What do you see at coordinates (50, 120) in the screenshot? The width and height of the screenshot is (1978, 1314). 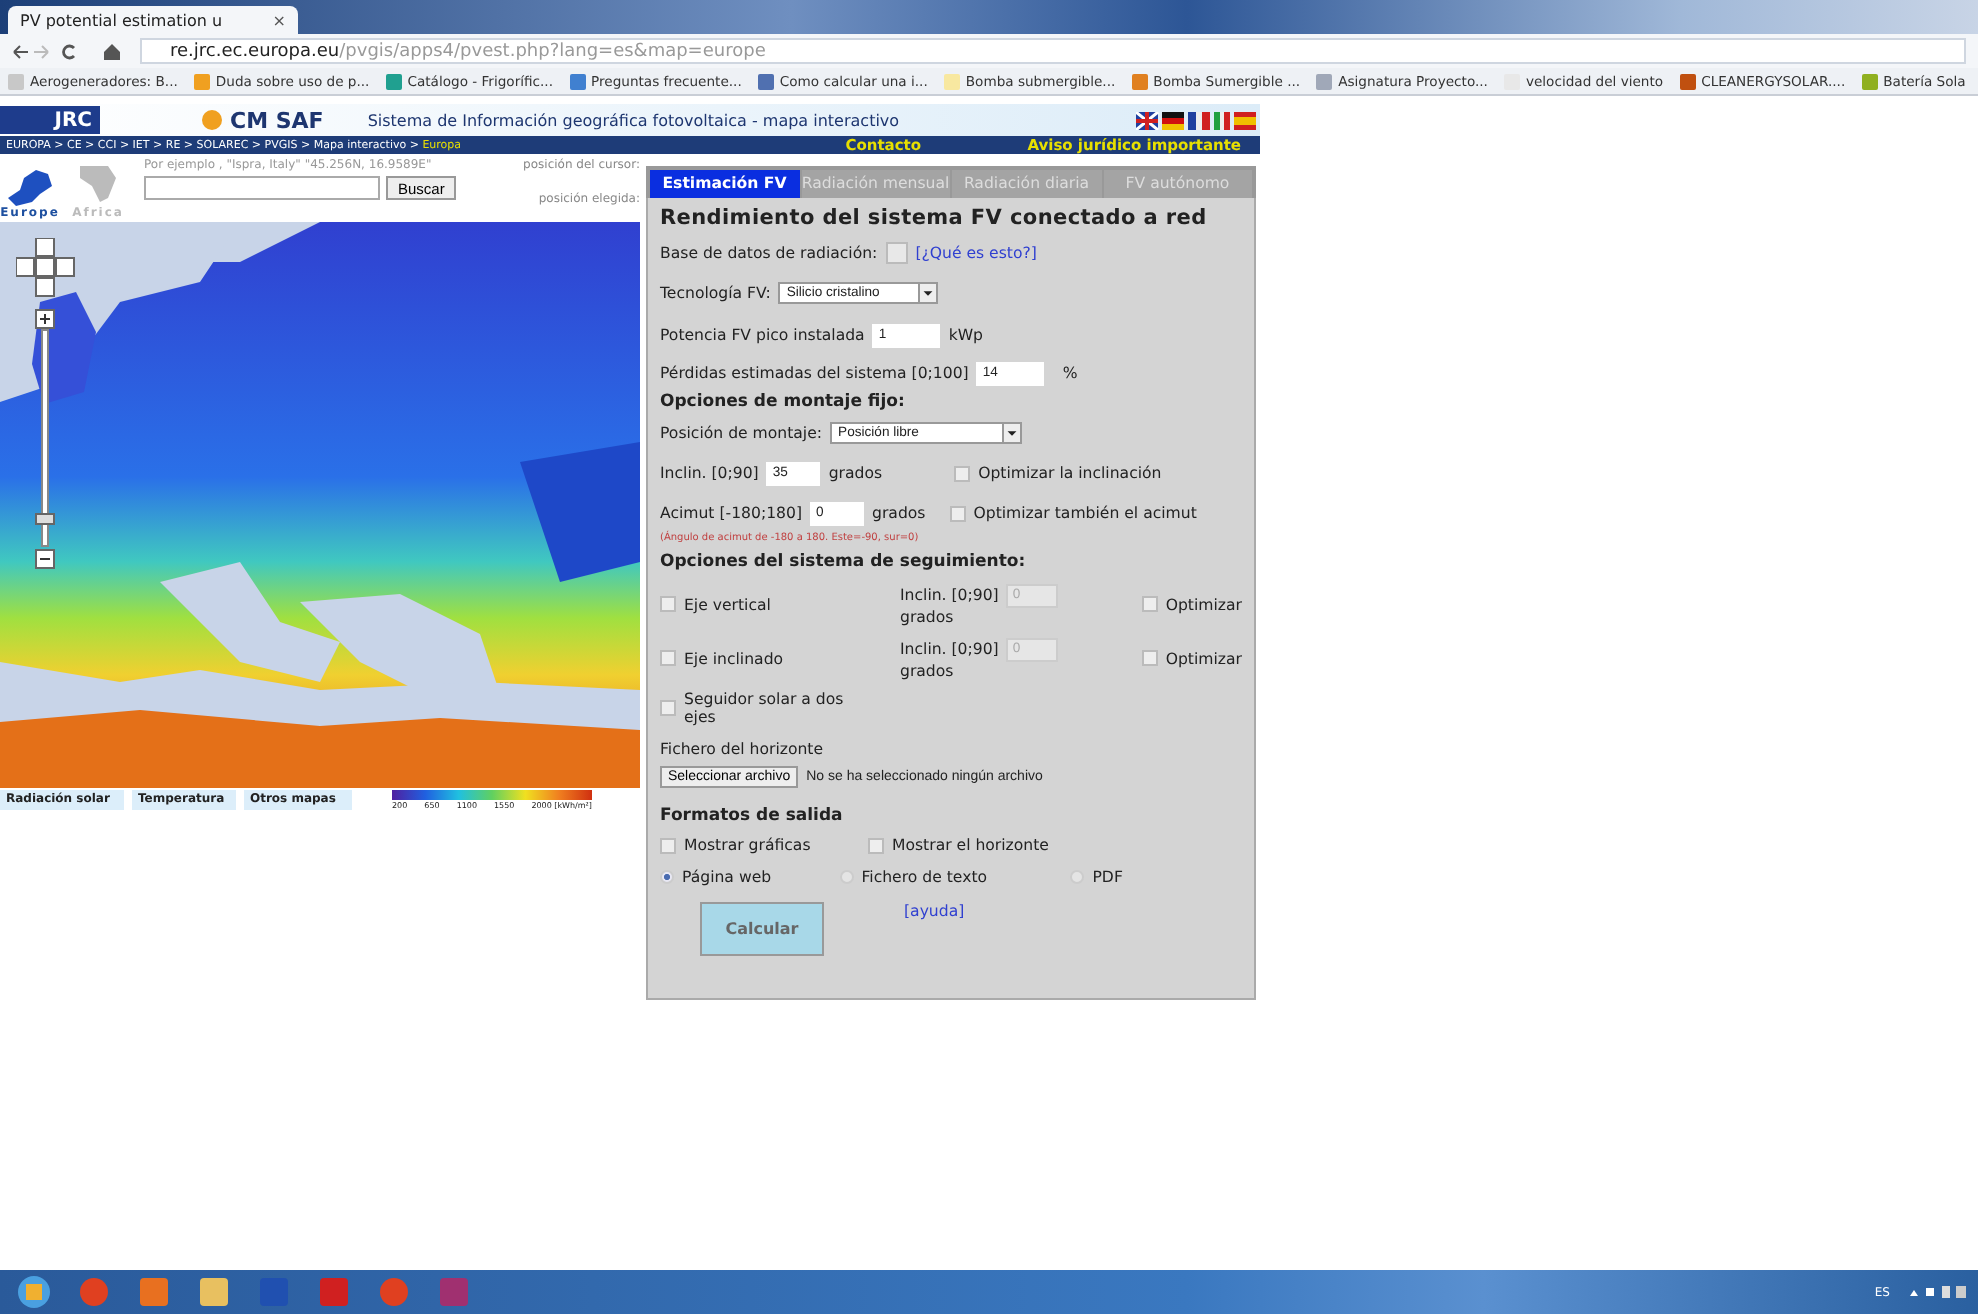 I see `jrc-logo: JRC` at bounding box center [50, 120].